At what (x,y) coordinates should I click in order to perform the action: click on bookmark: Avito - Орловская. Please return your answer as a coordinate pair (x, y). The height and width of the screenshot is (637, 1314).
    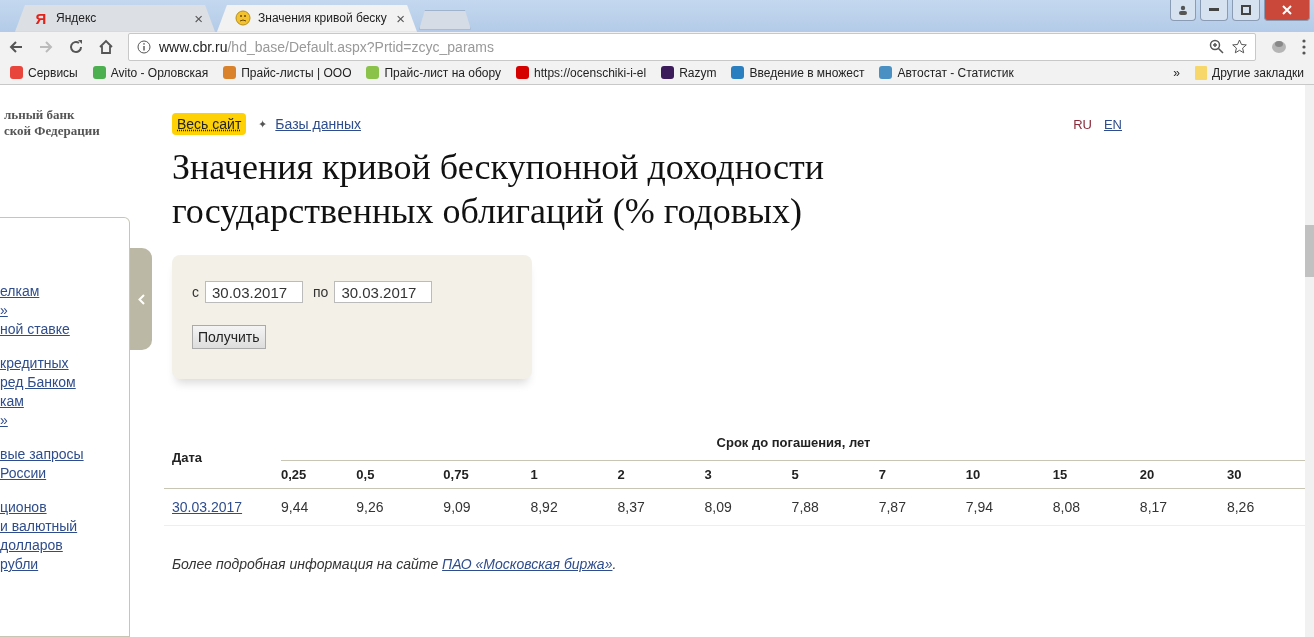
    Looking at the image, I should click on (150, 72).